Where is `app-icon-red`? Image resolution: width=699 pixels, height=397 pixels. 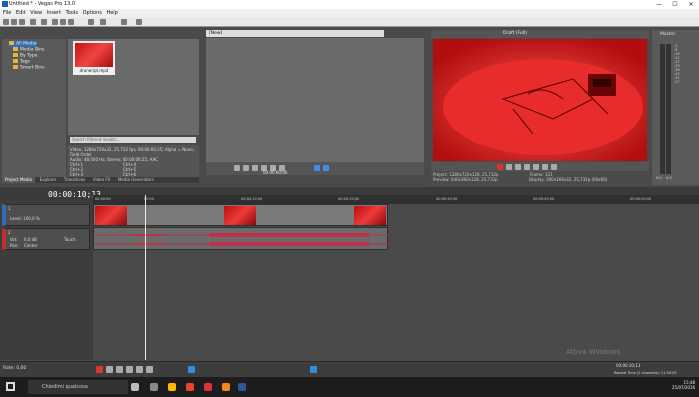
app-icon-red is located at coordinates (208, 387).